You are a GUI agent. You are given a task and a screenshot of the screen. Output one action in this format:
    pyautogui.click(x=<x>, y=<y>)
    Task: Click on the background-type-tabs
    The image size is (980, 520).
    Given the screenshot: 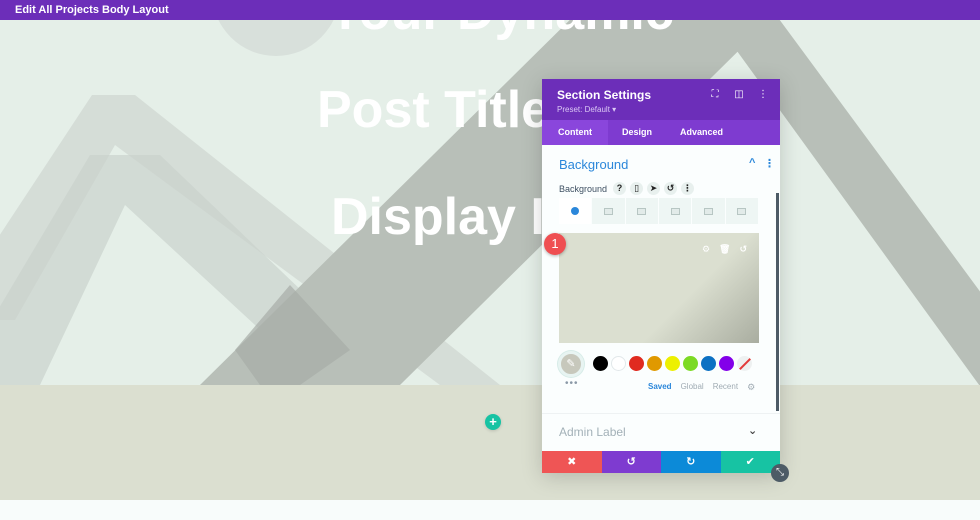 What is the action you would take?
    pyautogui.click(x=659, y=211)
    